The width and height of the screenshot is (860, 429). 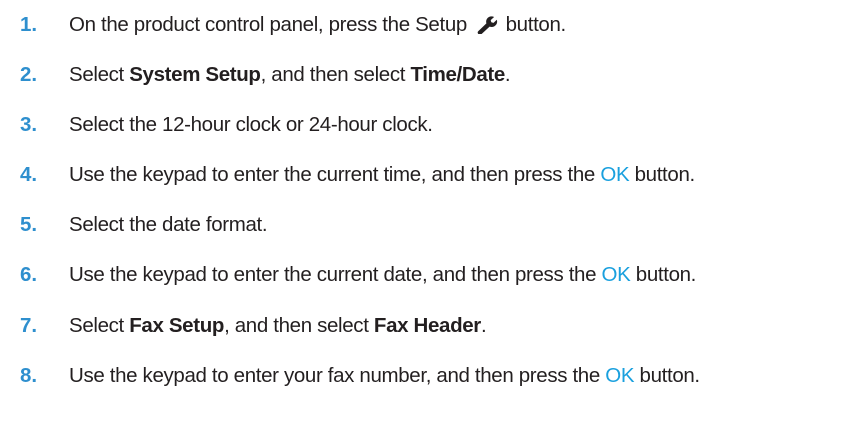 I want to click on step-number: 1., so click(x=29, y=24).